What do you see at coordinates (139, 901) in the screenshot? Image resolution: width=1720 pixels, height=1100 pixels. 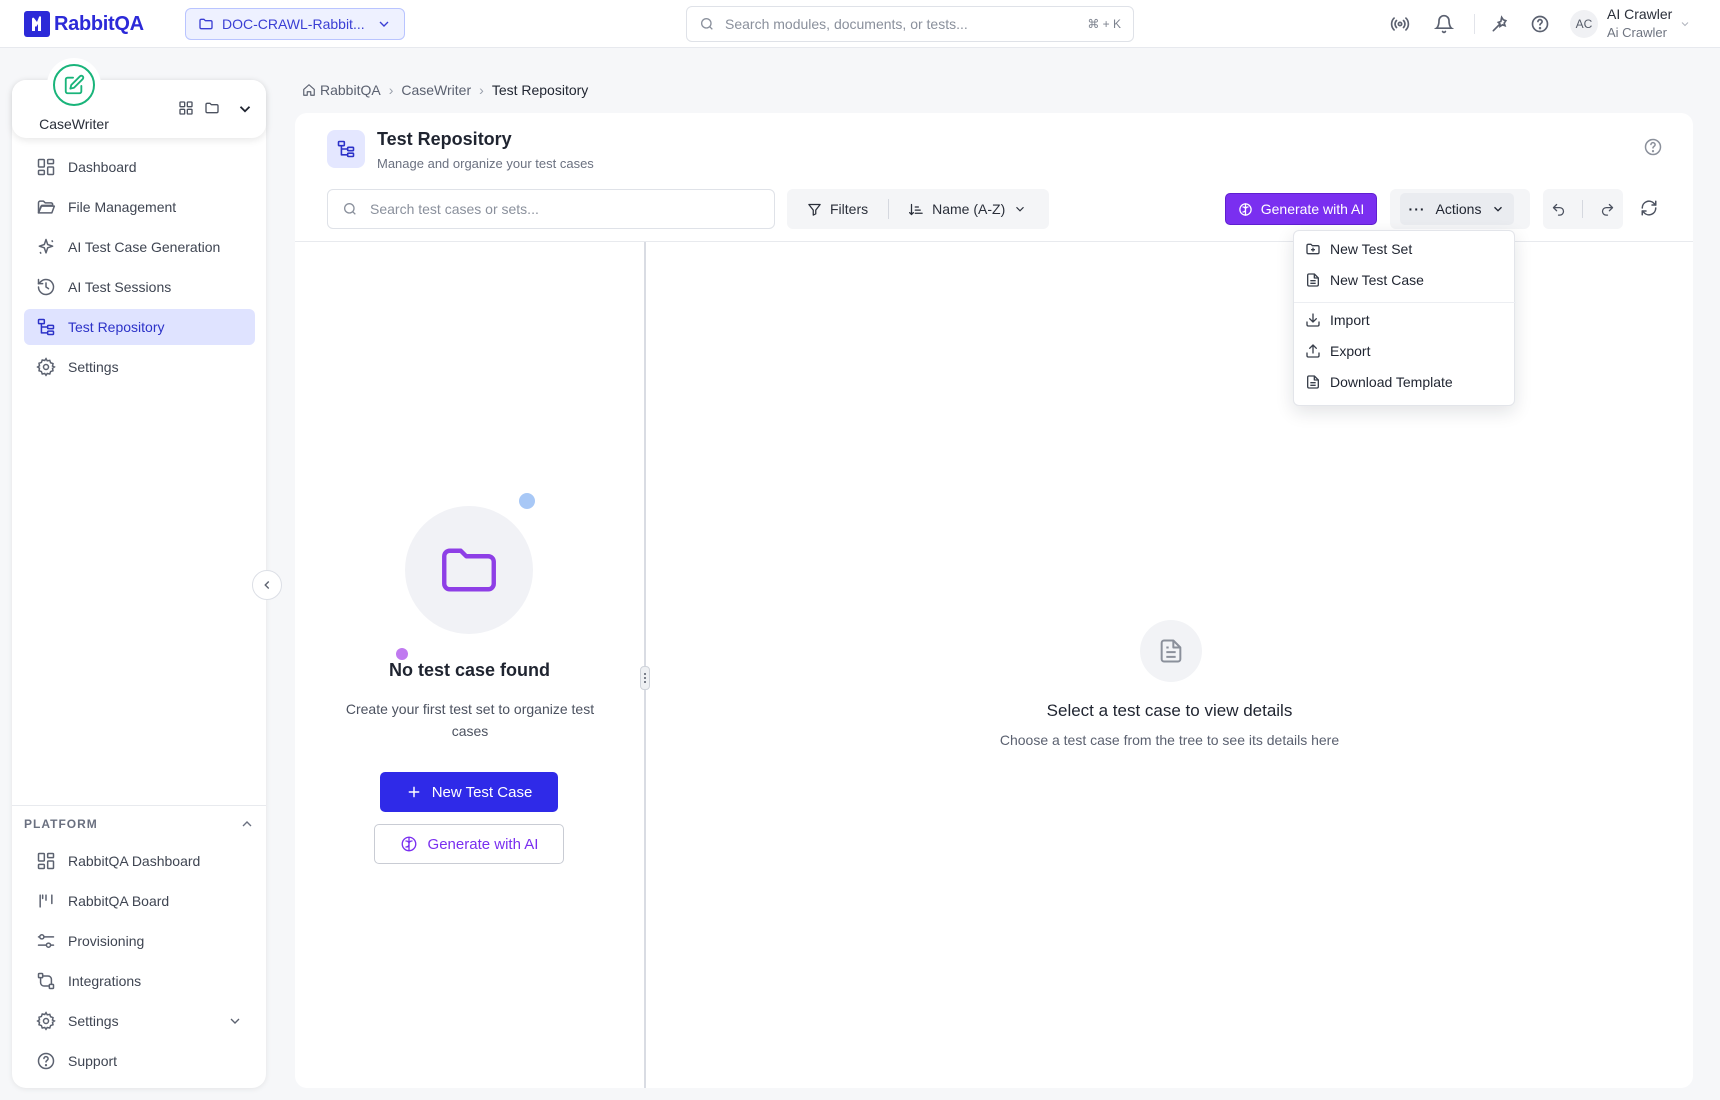 I see `sidebar-item-rabbitqa-board: RabbitQA Board` at bounding box center [139, 901].